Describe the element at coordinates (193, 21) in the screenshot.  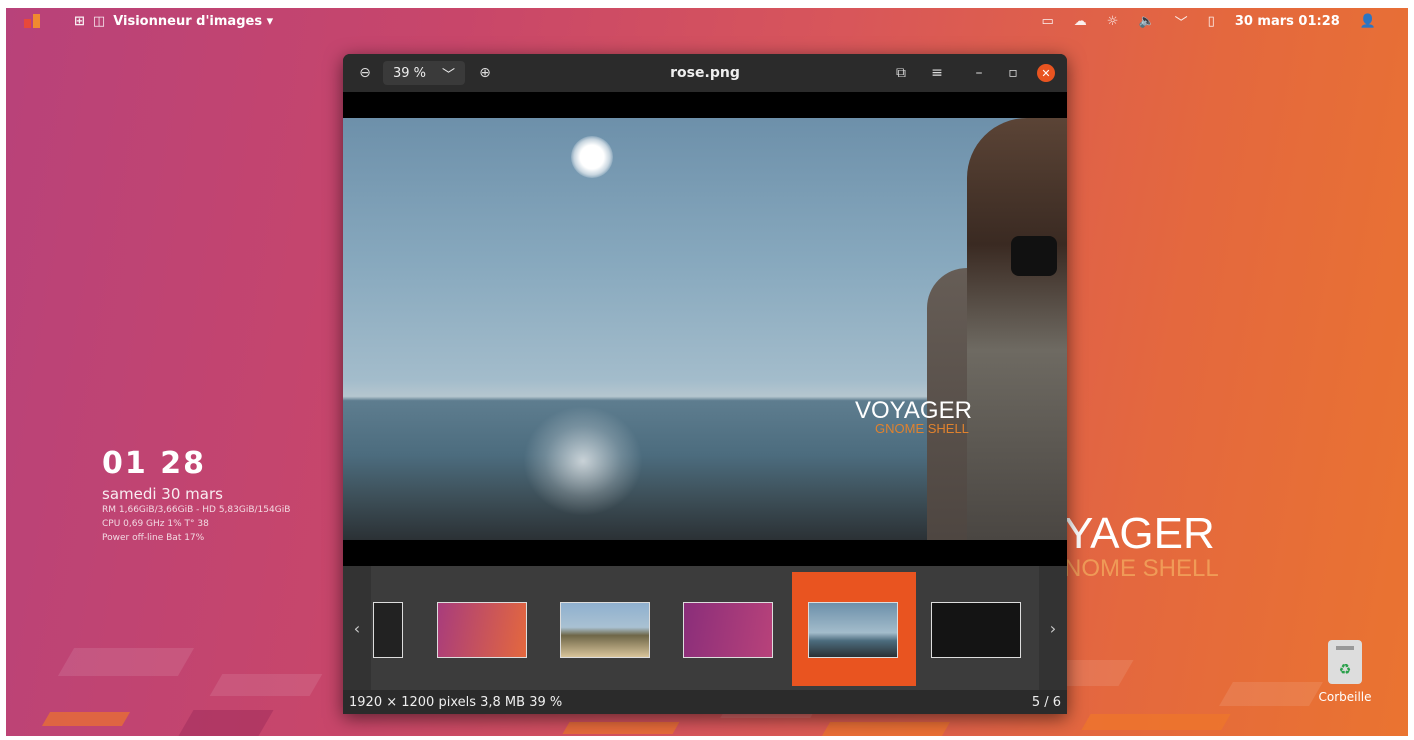
I see `app-menu-label: Visionneur d'images ▾` at that location.